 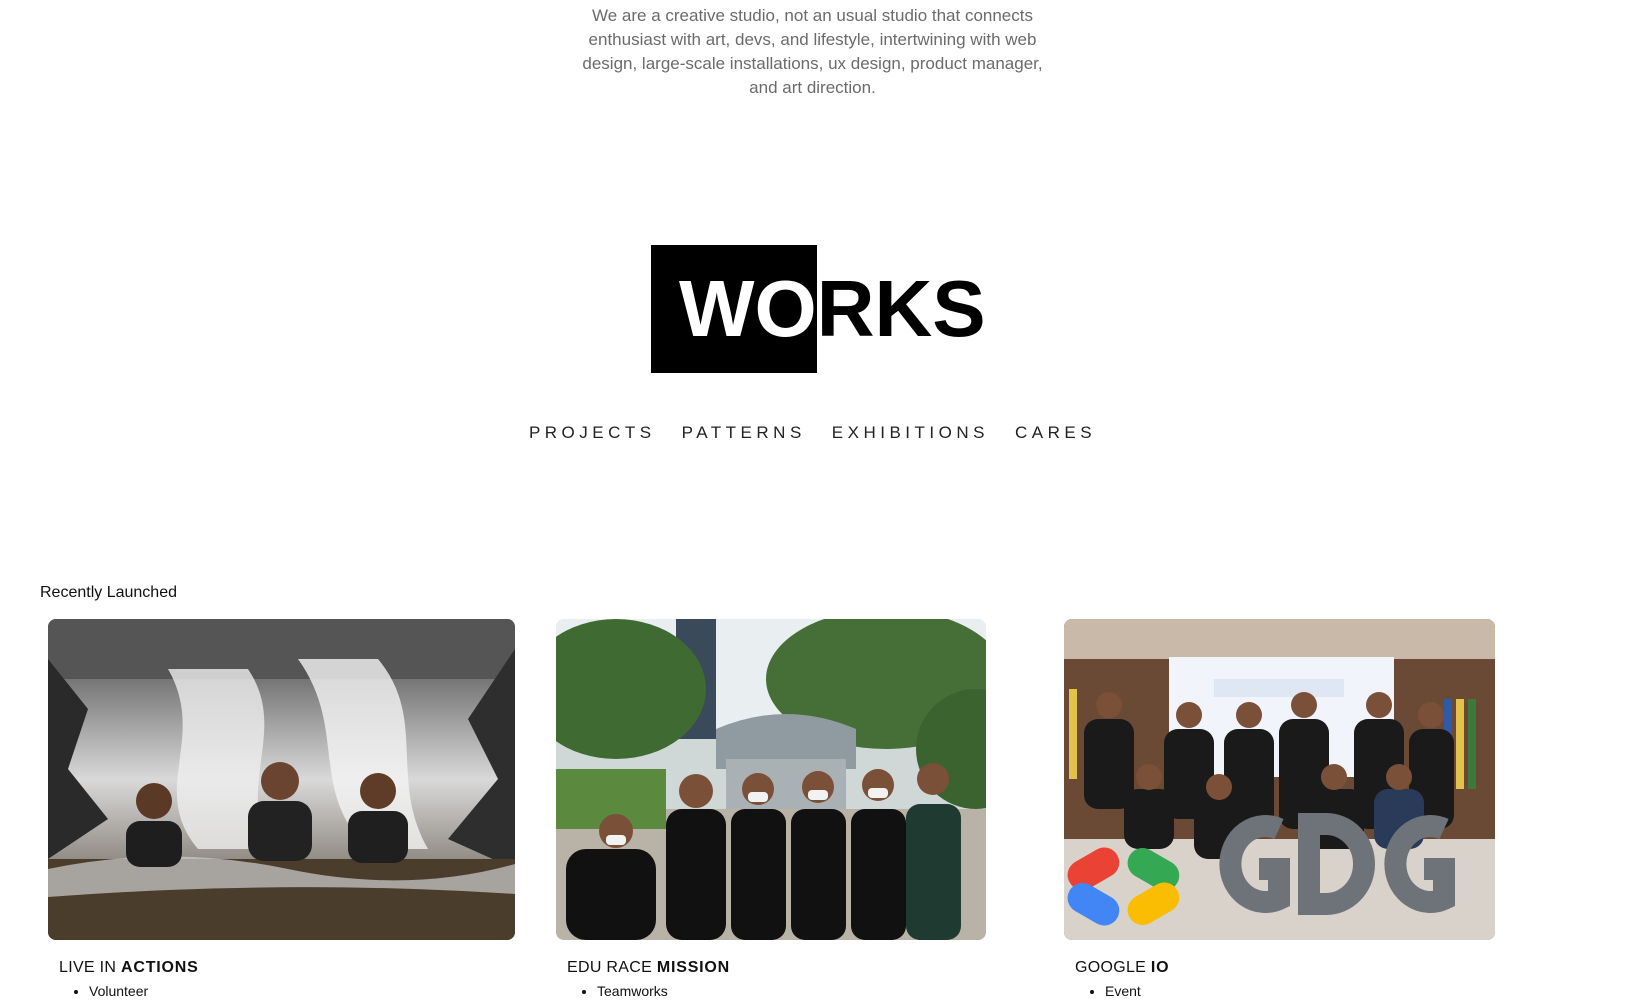 I want to click on card-title-prefix: EDU RACE, so click(x=610, y=967).